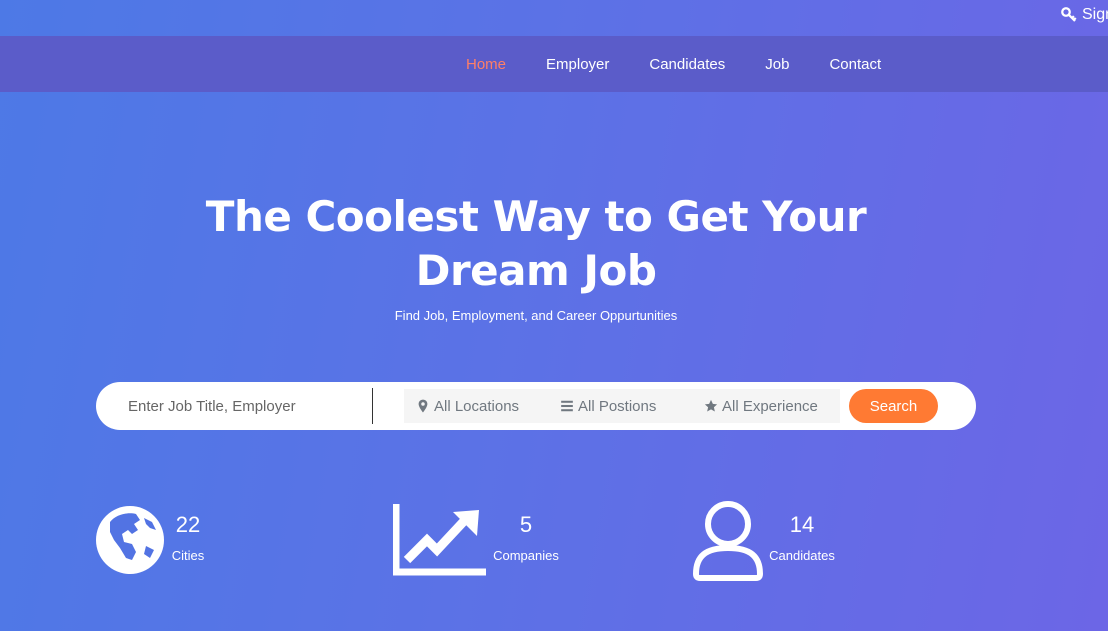 The height and width of the screenshot is (631, 1108). Describe the element at coordinates (893, 406) in the screenshot. I see `search-button: Search` at that location.